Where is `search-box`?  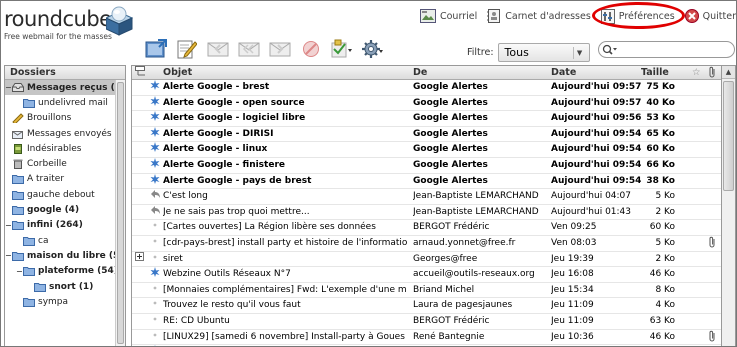
search-box is located at coordinates (666, 49).